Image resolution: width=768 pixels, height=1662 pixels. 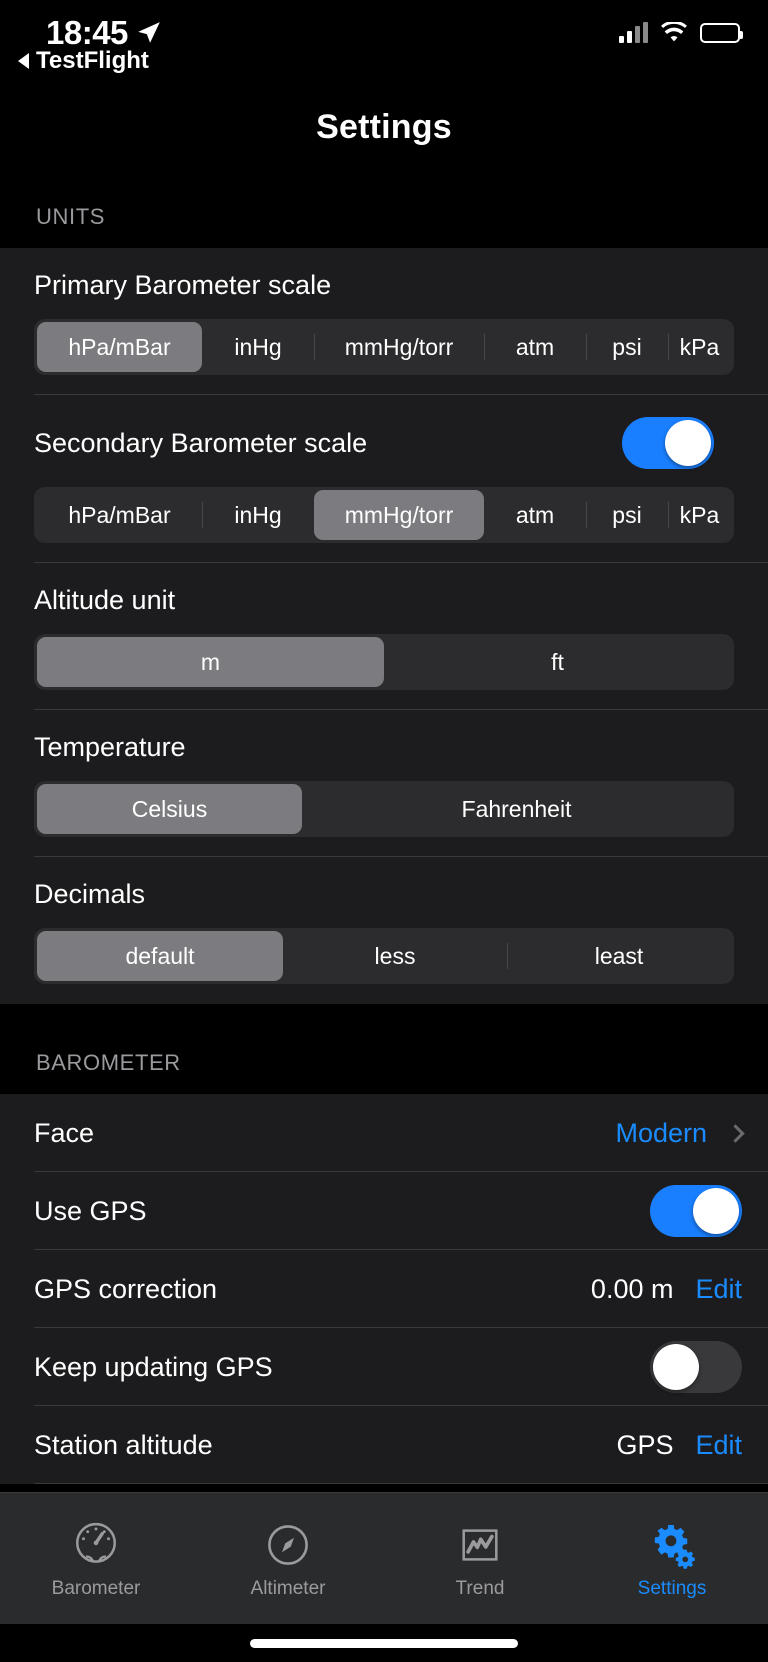 I want to click on segment-label: default, so click(x=160, y=955).